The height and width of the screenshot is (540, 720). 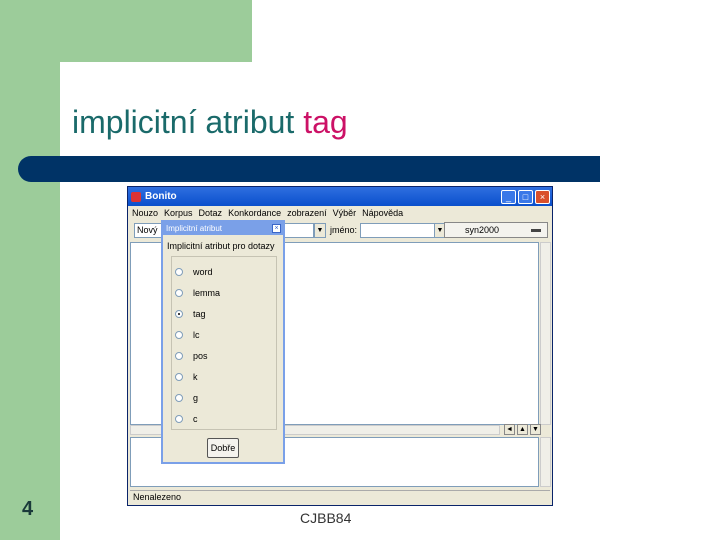 What do you see at coordinates (161, 196) in the screenshot?
I see `app-title: Bonito` at bounding box center [161, 196].